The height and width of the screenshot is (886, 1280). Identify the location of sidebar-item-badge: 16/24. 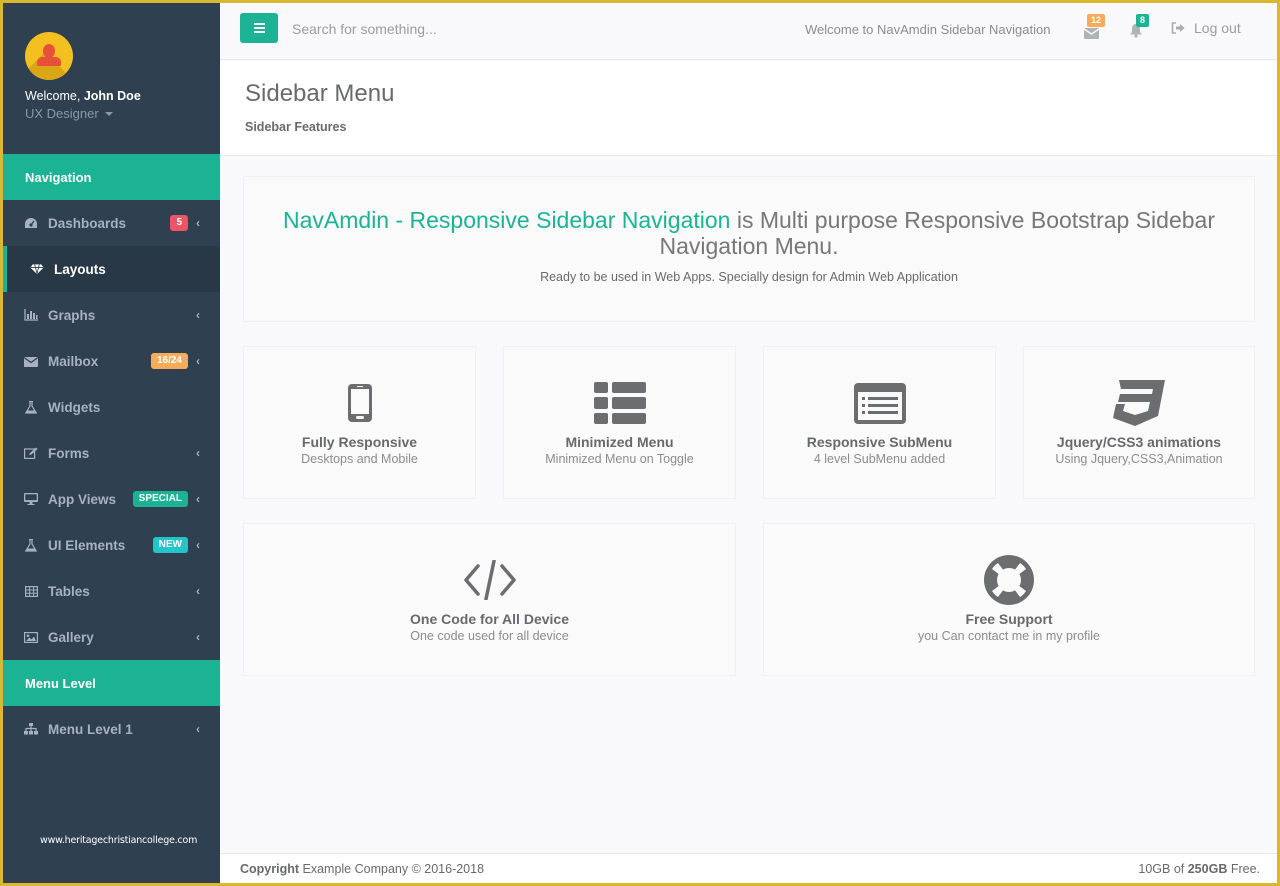
(169, 361).